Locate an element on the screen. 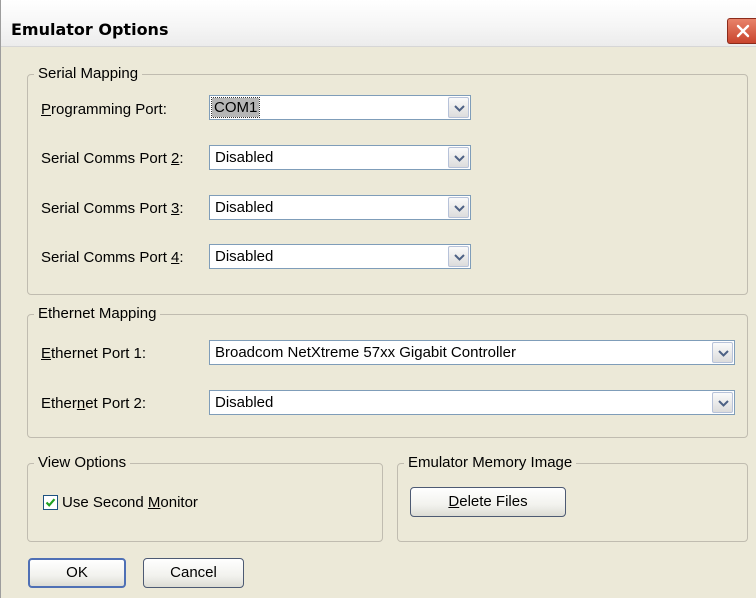  serial-comms-port-3-select: Disabled is located at coordinates (340, 207).